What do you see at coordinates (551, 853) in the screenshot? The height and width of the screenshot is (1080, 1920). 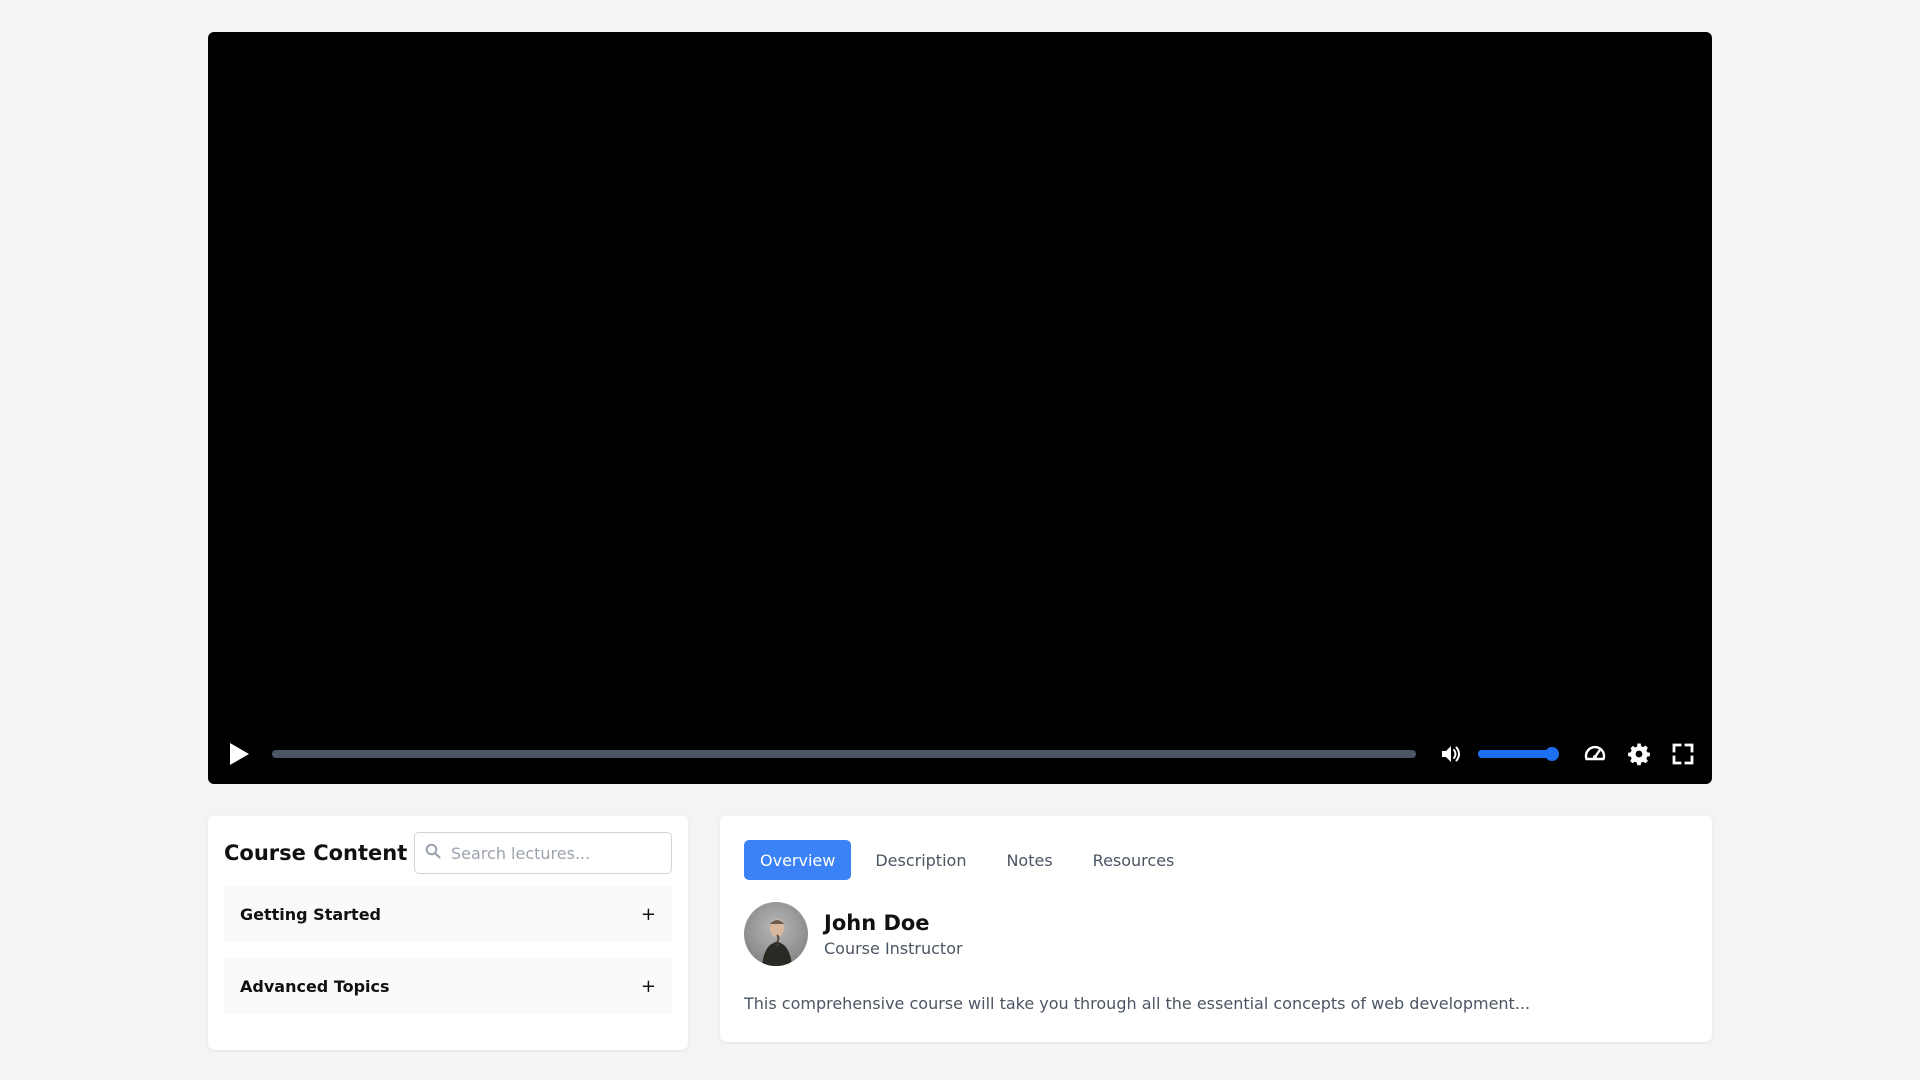 I see `search-input` at bounding box center [551, 853].